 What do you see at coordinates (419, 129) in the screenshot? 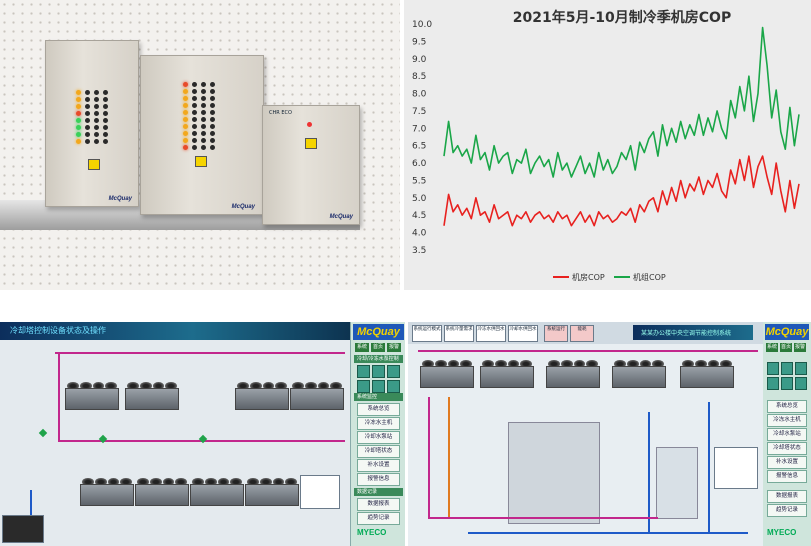
I see `y-tick-label: 7.0` at bounding box center [419, 129].